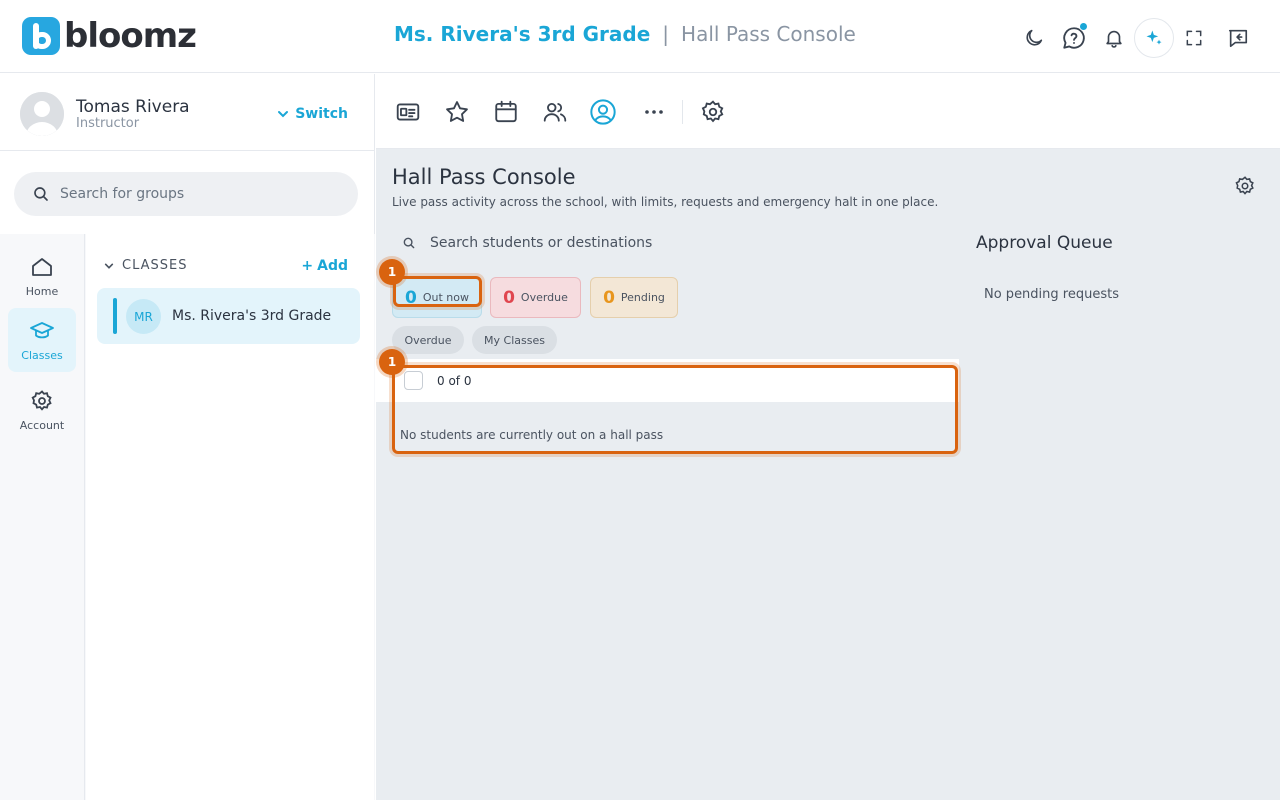  Describe the element at coordinates (457, 112) in the screenshot. I see `star-icon` at that location.